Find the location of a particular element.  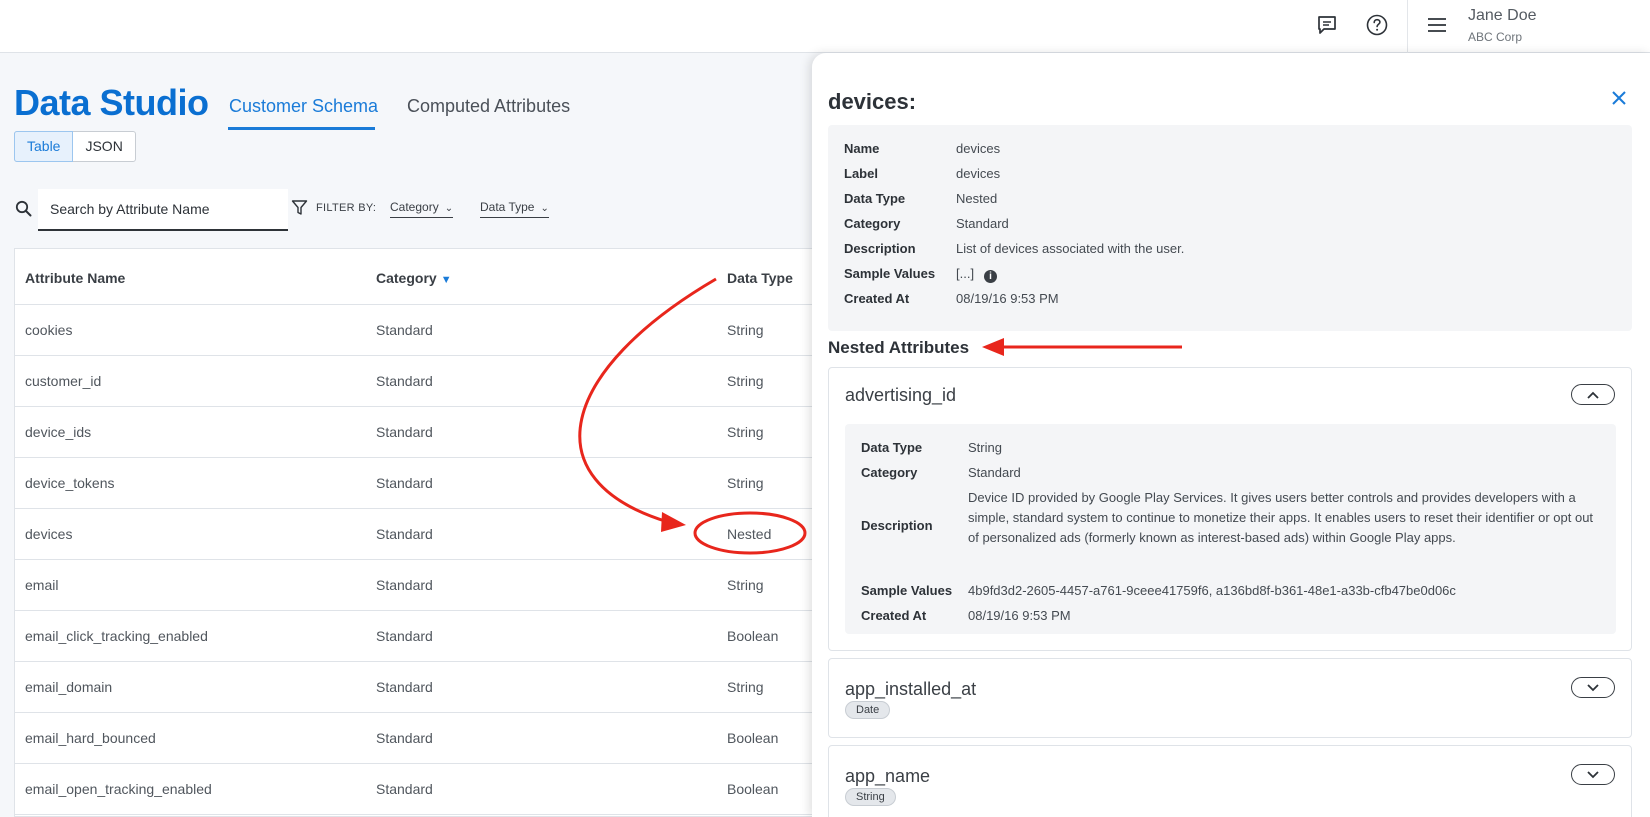

chat-icon is located at coordinates (1327, 25).